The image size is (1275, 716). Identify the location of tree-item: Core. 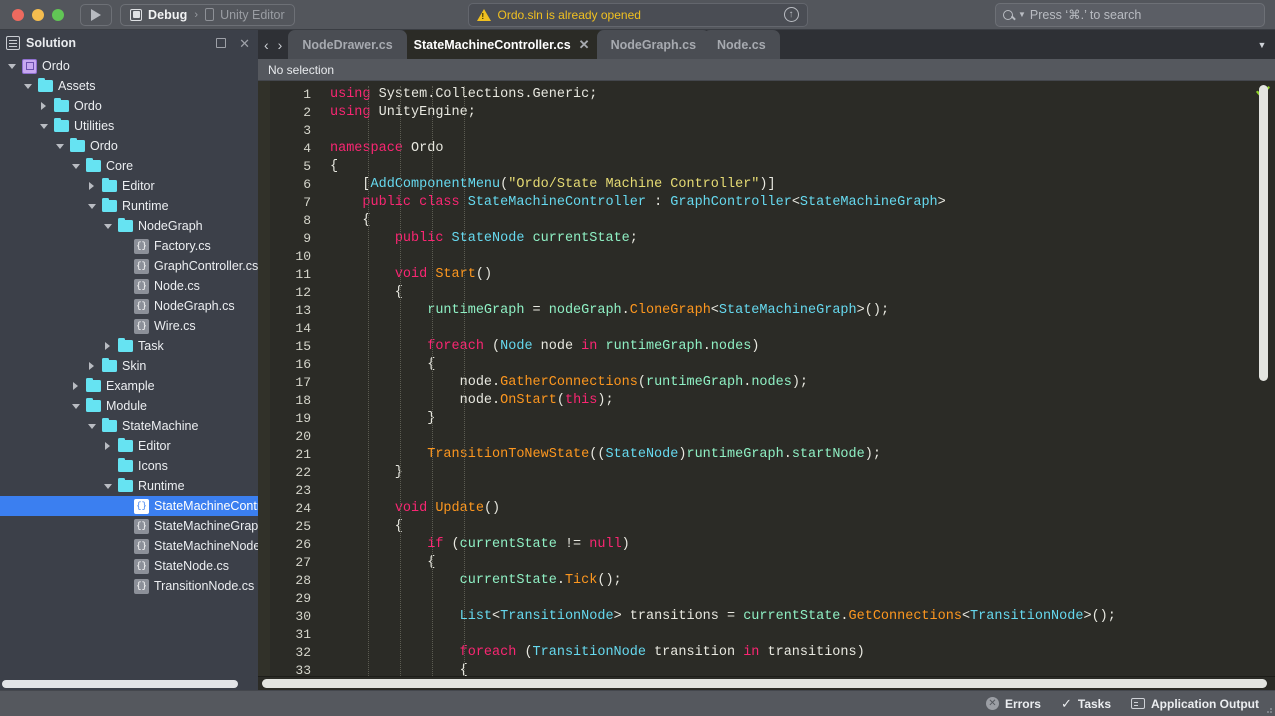
(129, 166).